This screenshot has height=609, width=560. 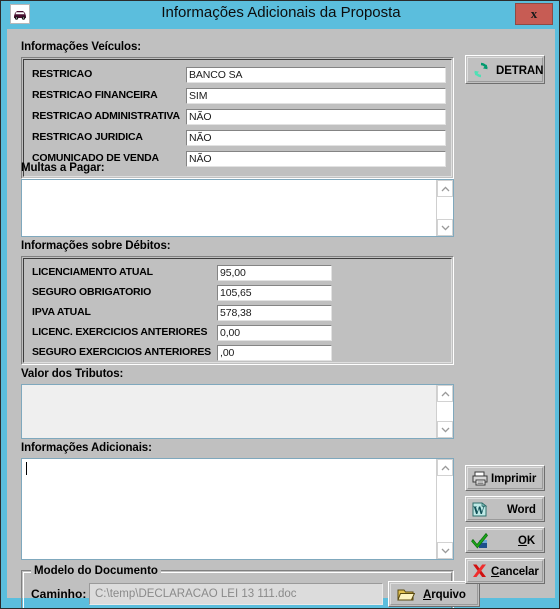 I want to click on word-icon: W, so click(x=479, y=512).